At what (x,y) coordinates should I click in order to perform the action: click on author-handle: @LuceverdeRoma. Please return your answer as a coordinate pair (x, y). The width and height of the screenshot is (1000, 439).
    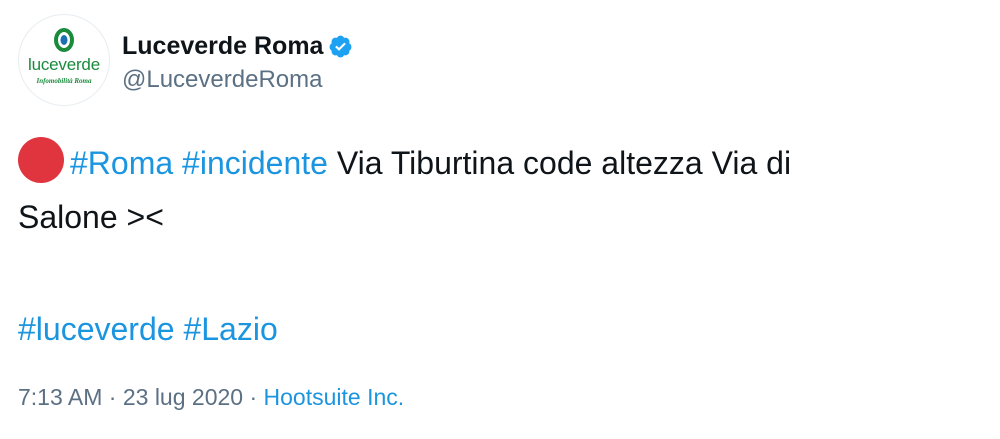
    Looking at the image, I should click on (237, 80).